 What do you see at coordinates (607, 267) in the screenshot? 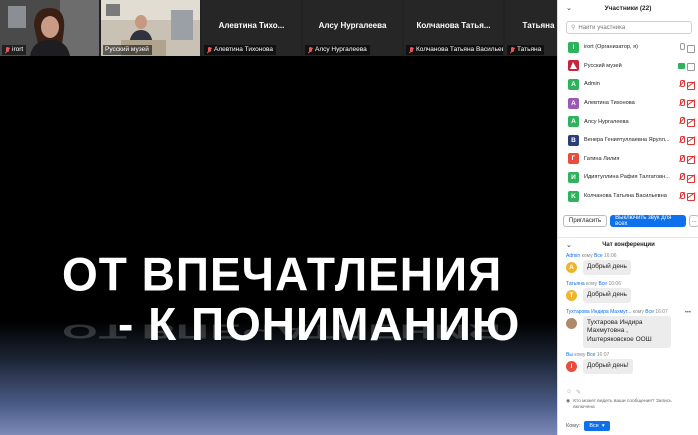
I see `chat-message-text: Добрый день` at bounding box center [607, 267].